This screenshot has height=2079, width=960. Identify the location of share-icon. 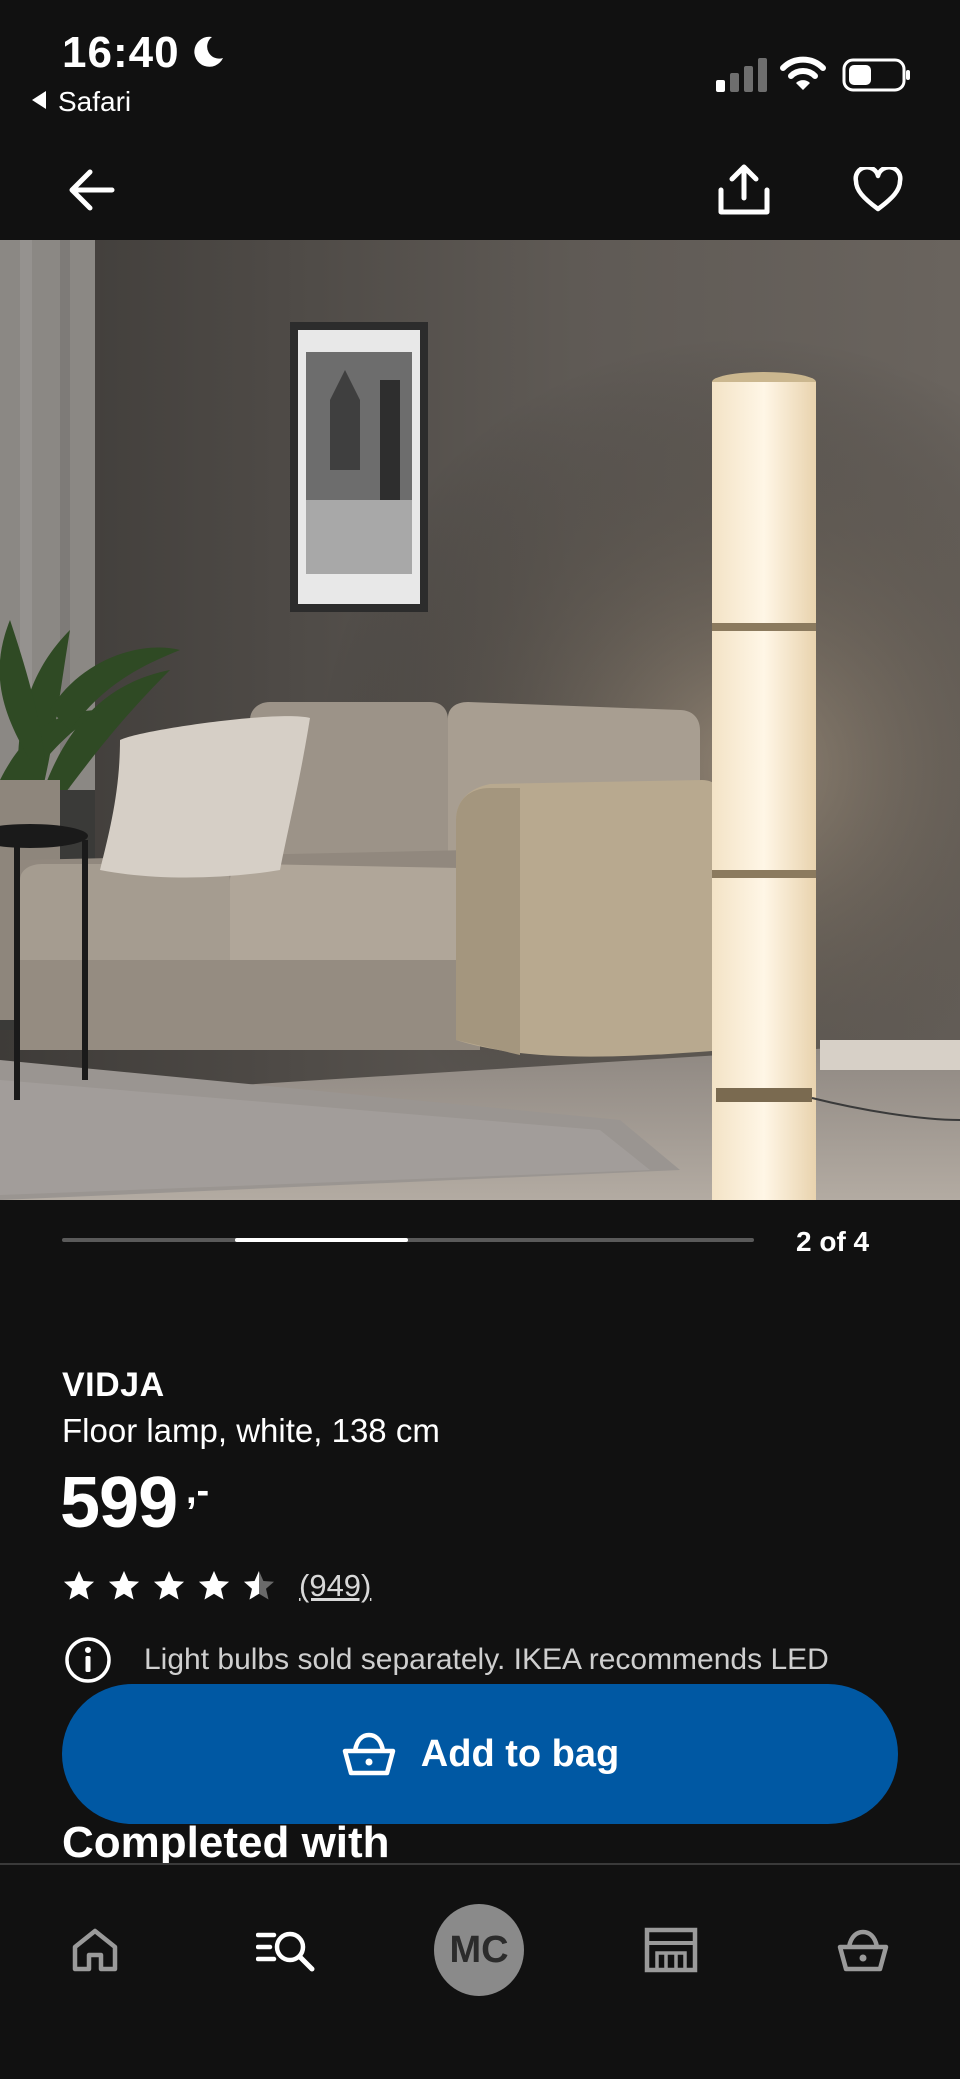
(744, 189).